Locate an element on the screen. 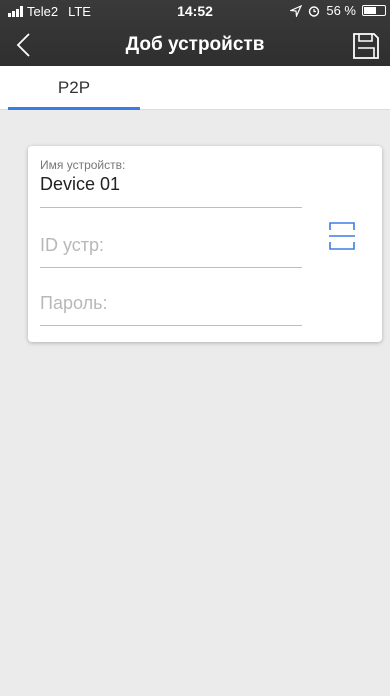 The height and width of the screenshot is (696, 390). status-bar: Tele2 LTE 14:52 56 % is located at coordinates (195, 11).